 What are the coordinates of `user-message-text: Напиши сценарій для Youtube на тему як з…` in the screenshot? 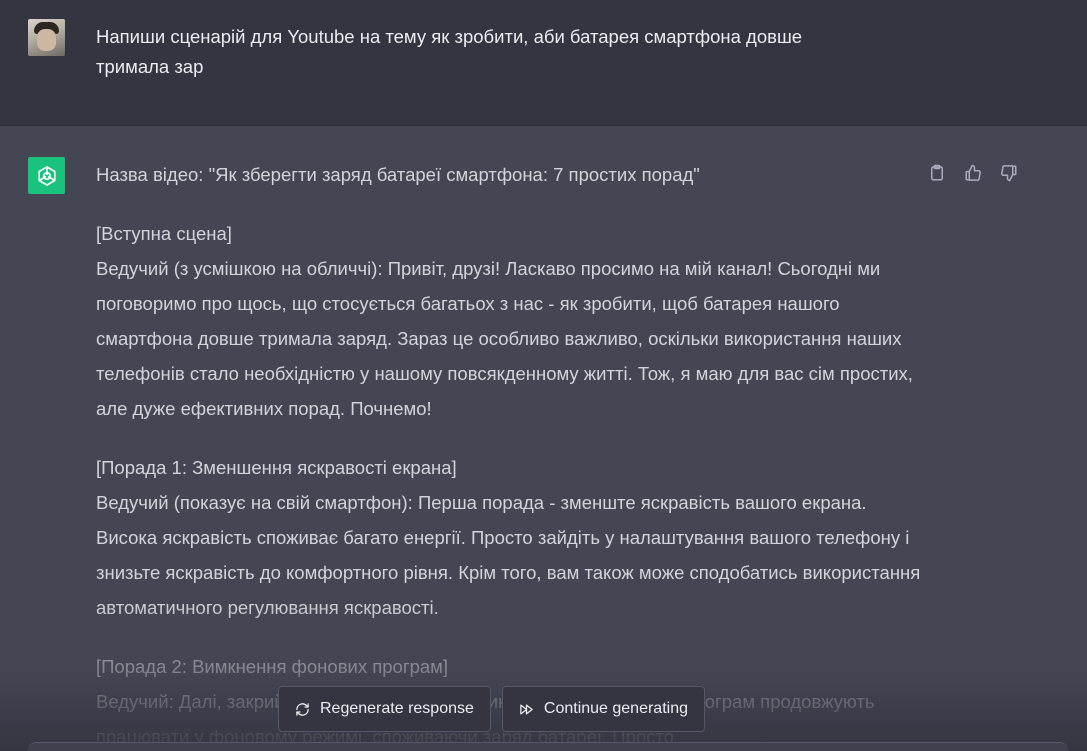 It's located at (449, 51).